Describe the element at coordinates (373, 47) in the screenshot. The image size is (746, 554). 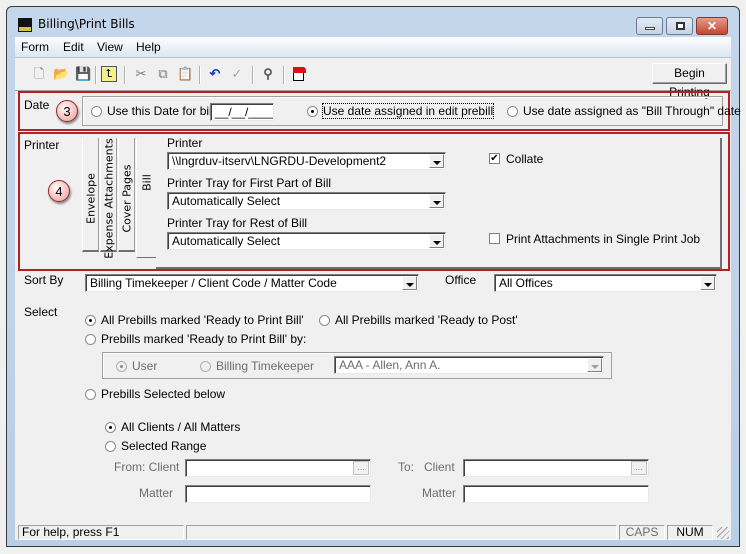
I see `menu-bar: Form Edit View Help` at that location.